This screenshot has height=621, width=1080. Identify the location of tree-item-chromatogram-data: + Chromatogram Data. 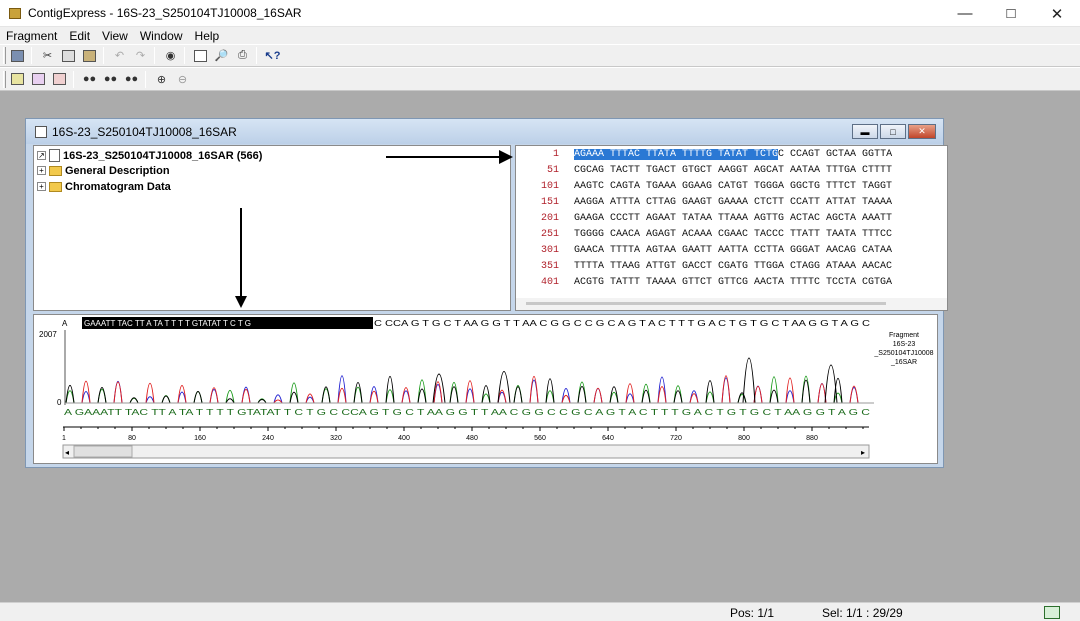
(104, 186).